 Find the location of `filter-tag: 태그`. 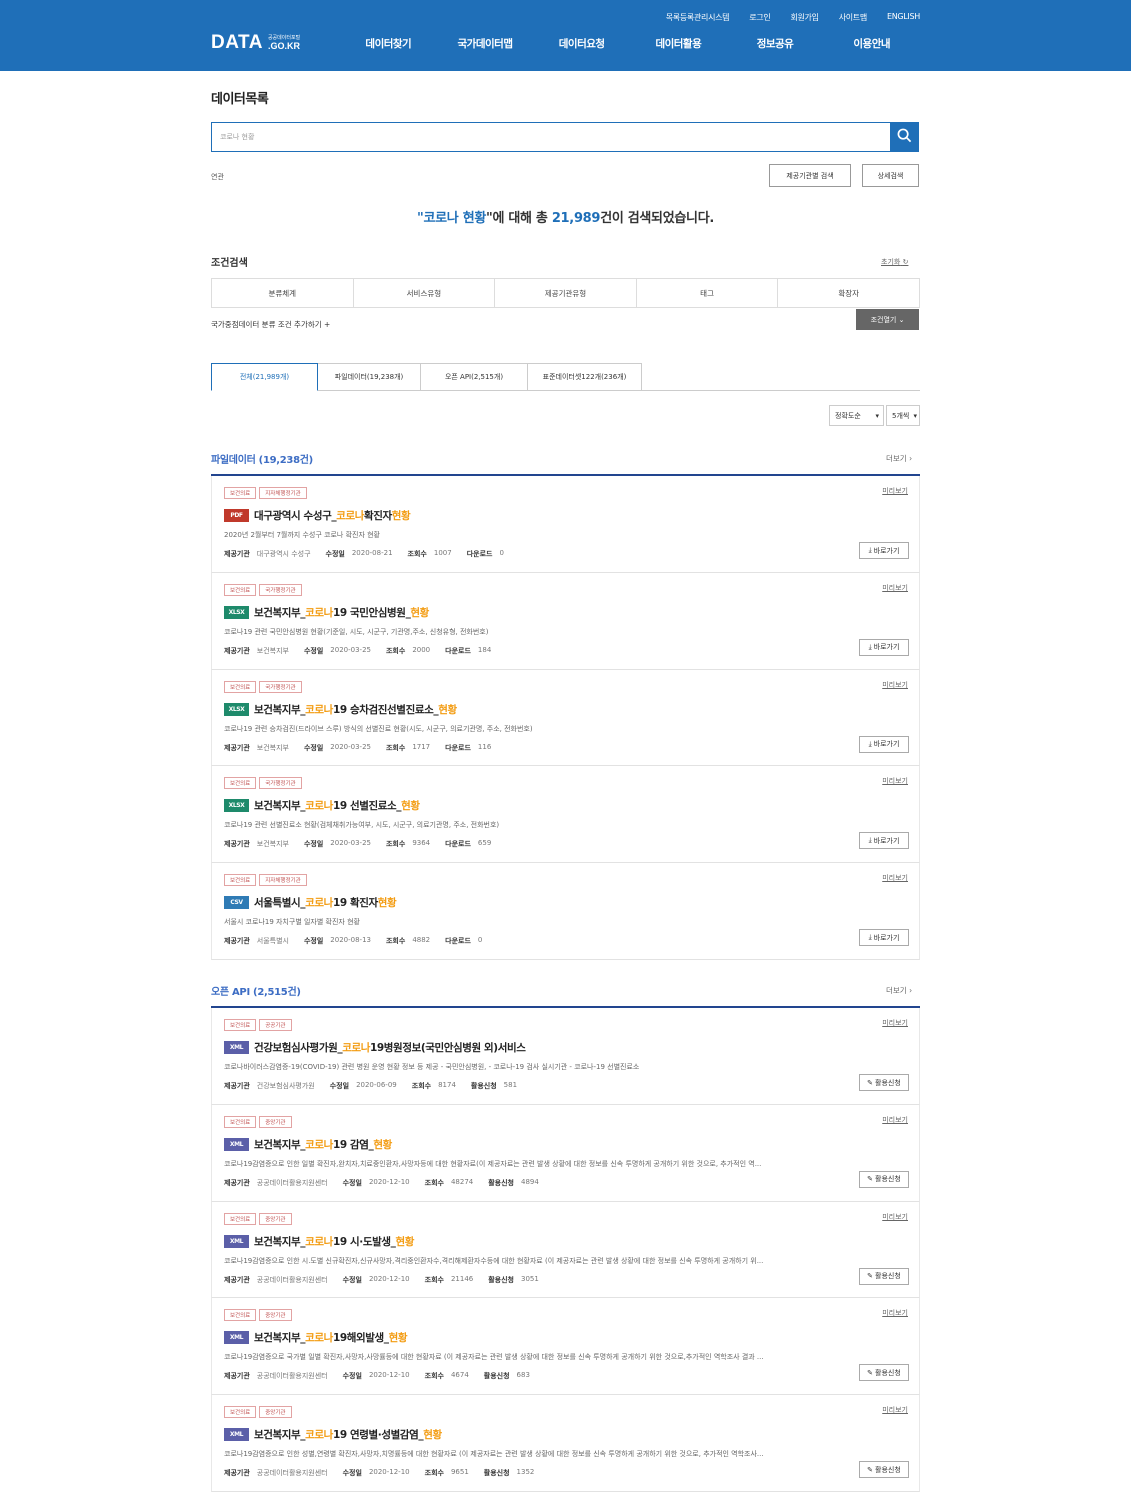

filter-tag: 태그 is located at coordinates (706, 293).